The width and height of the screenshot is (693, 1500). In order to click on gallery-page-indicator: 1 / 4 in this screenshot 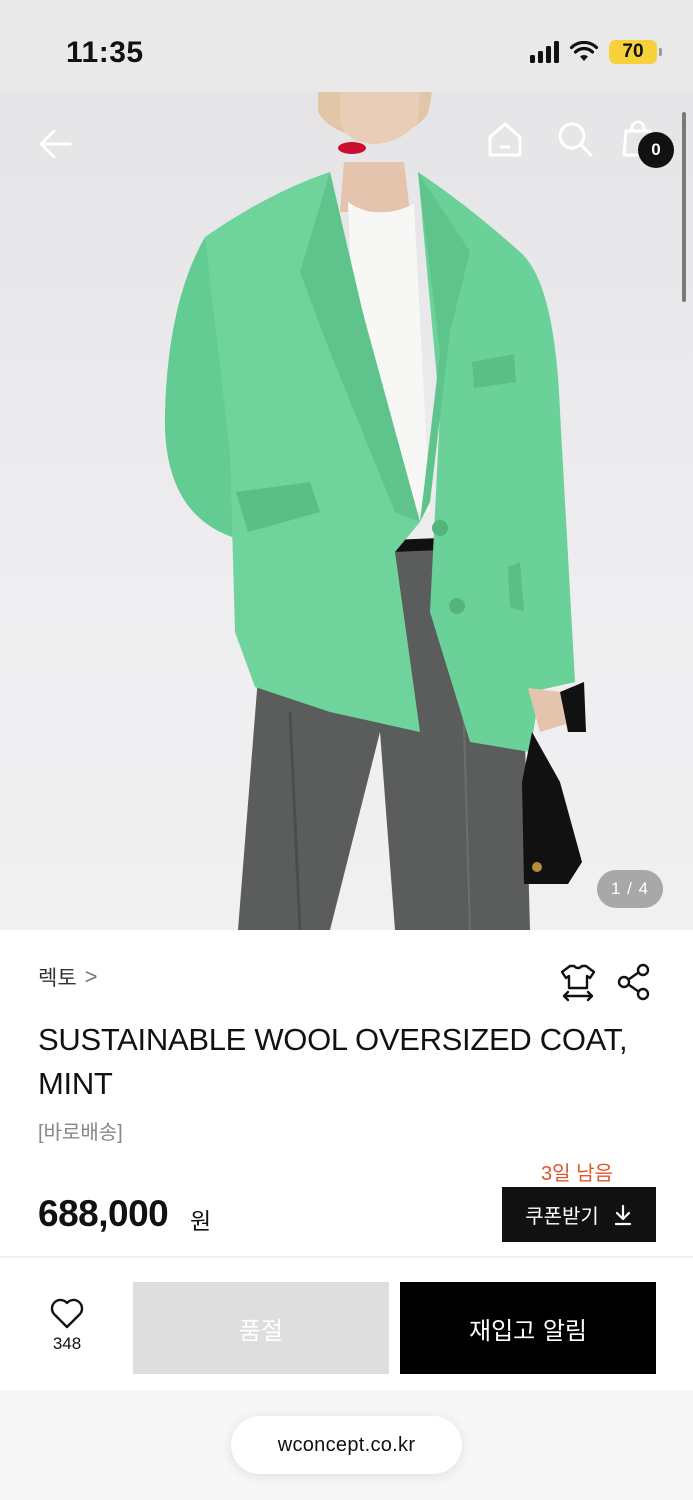, I will do `click(630, 889)`.